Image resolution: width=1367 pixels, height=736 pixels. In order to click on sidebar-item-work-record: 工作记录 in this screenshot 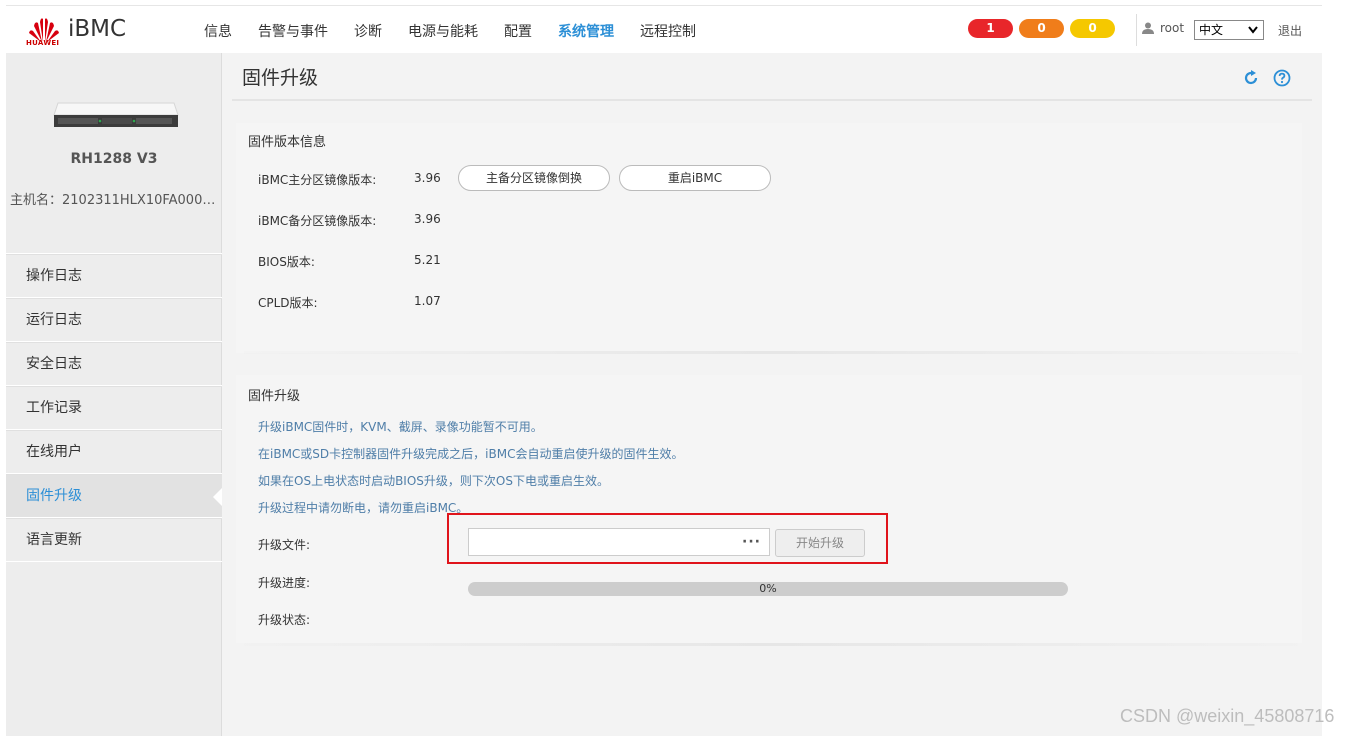, I will do `click(114, 408)`.